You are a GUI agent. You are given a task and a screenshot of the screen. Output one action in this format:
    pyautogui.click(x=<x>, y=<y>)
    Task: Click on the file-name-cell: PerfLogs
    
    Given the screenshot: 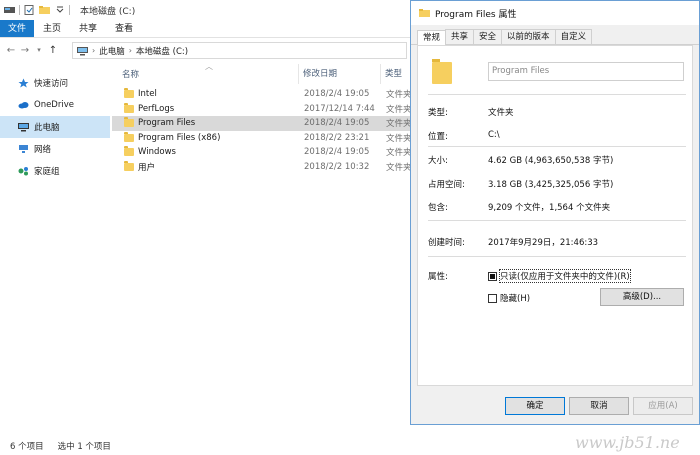 What is the action you would take?
    pyautogui.click(x=205, y=108)
    